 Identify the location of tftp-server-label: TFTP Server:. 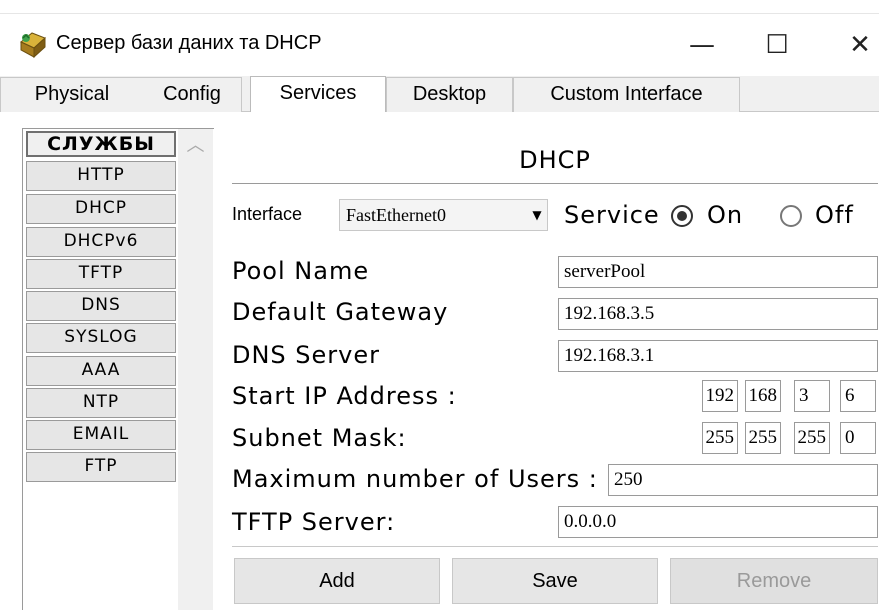
(314, 522).